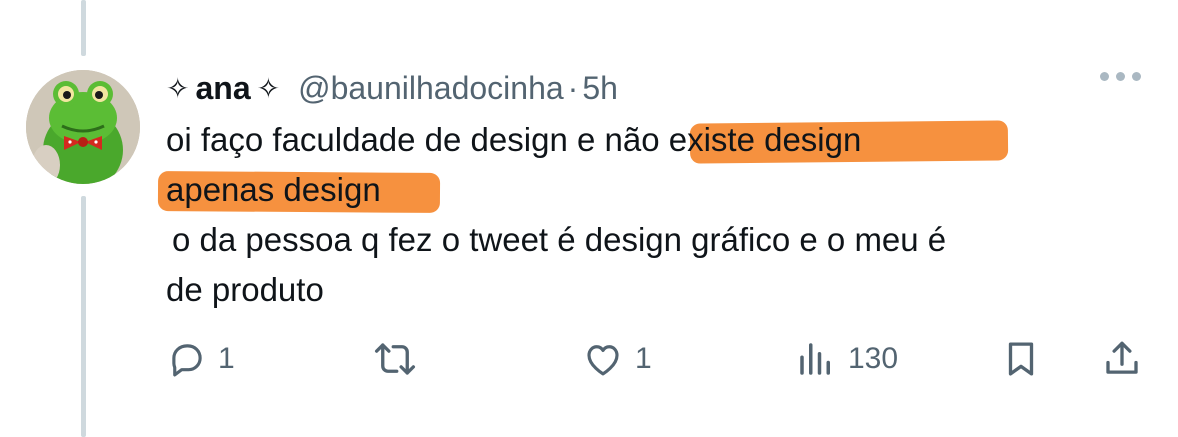 This screenshot has height=437, width=1178. I want to click on tweet-header: ✧ ana ✧ @baunilhadocinha · 5h, so click(392, 88).